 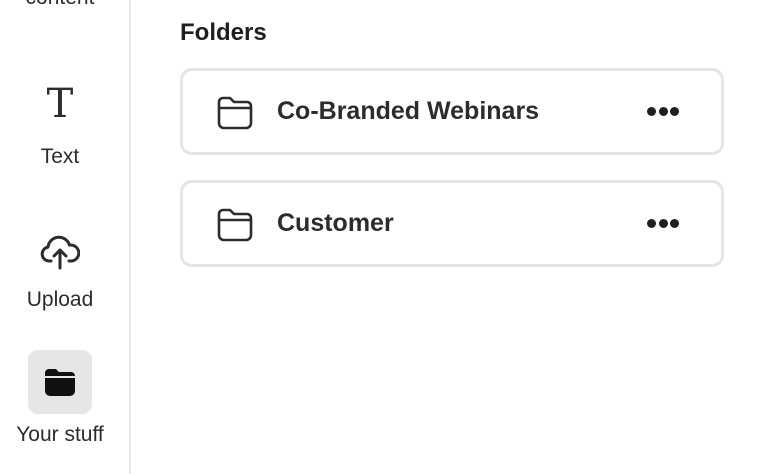 What do you see at coordinates (60, 434) in the screenshot?
I see `sidebar-item-label: Your stuff` at bounding box center [60, 434].